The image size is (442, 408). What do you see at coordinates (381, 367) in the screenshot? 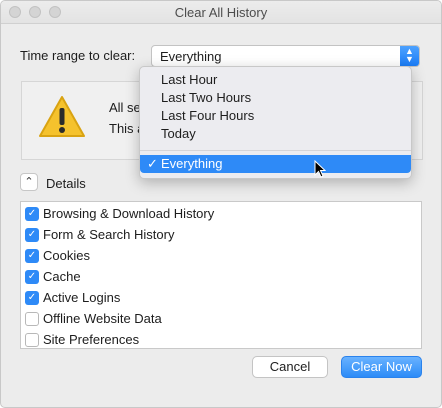
I see `clear-now-button: Clear Now` at bounding box center [381, 367].